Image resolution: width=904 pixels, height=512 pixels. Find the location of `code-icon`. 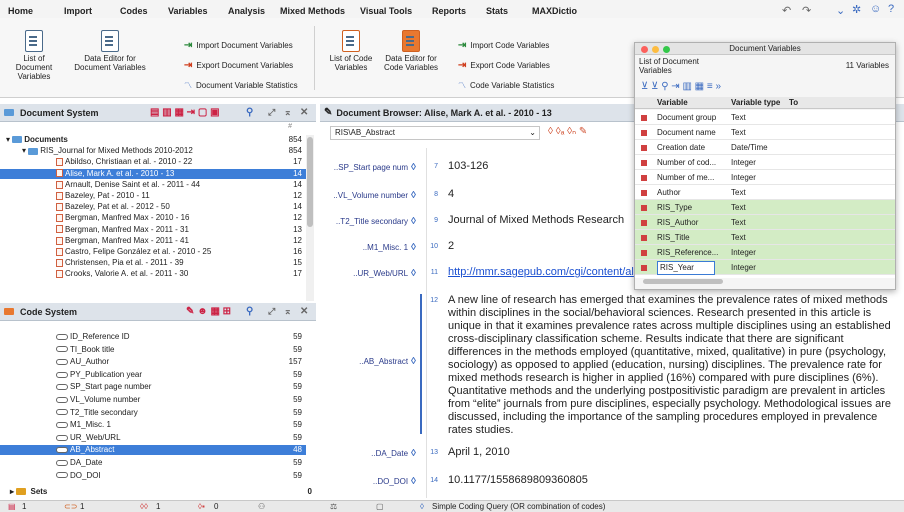

code-icon is located at coordinates (62, 450).